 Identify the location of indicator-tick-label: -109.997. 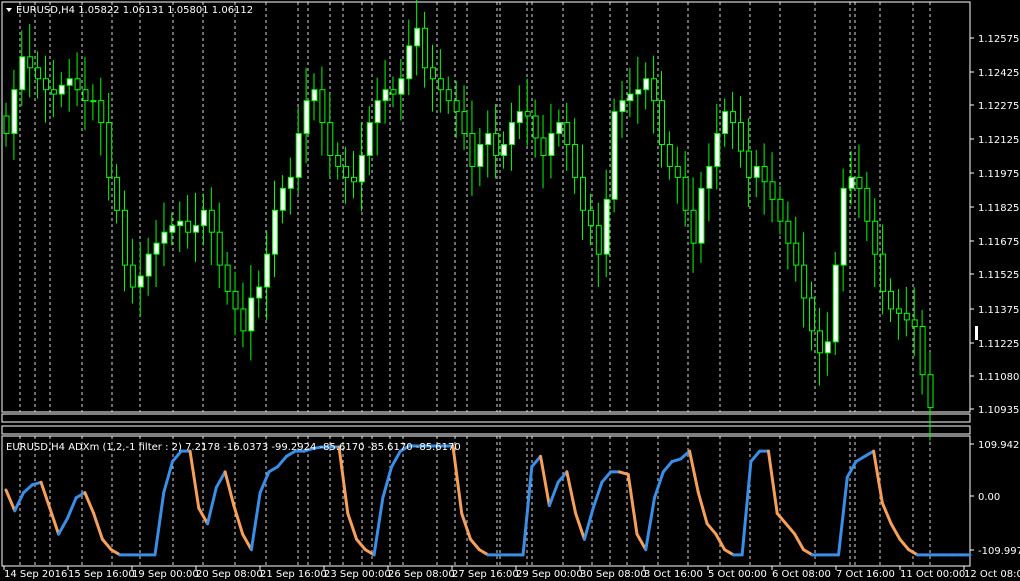
(999, 551).